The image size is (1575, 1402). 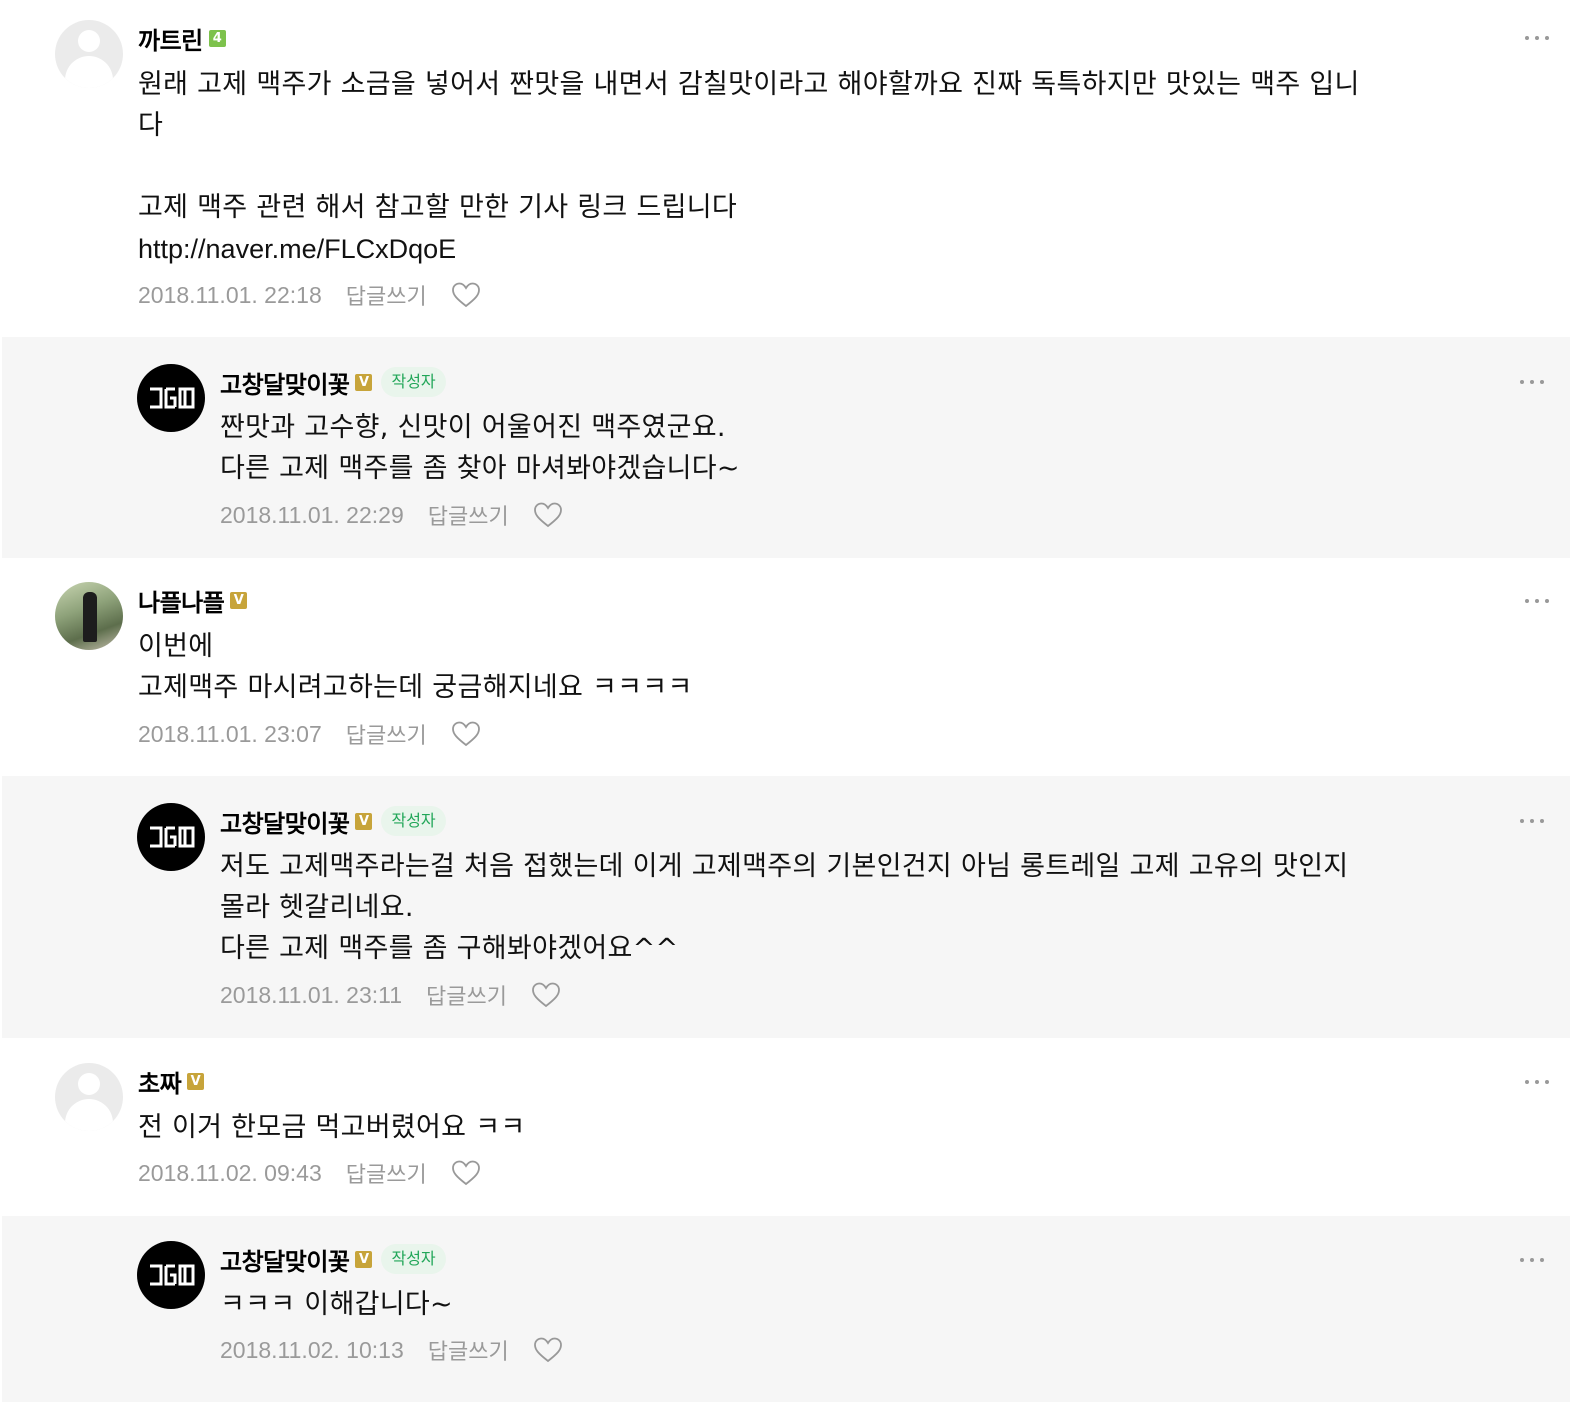 What do you see at coordinates (160, 1081) in the screenshot?
I see `nickname: 초짜` at bounding box center [160, 1081].